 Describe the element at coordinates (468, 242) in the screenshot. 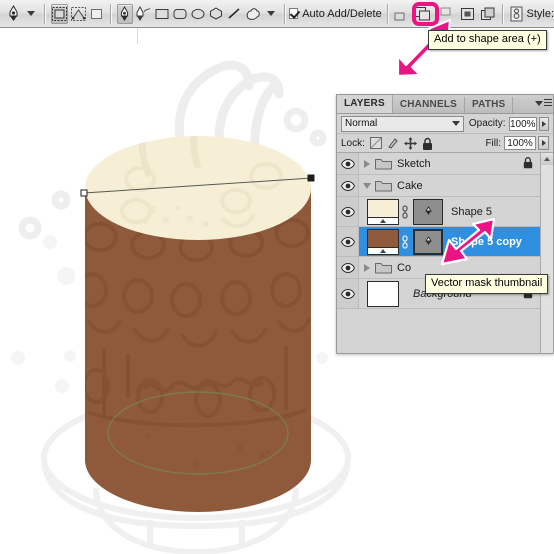

I see `callout-arrow-vector-mask` at that location.